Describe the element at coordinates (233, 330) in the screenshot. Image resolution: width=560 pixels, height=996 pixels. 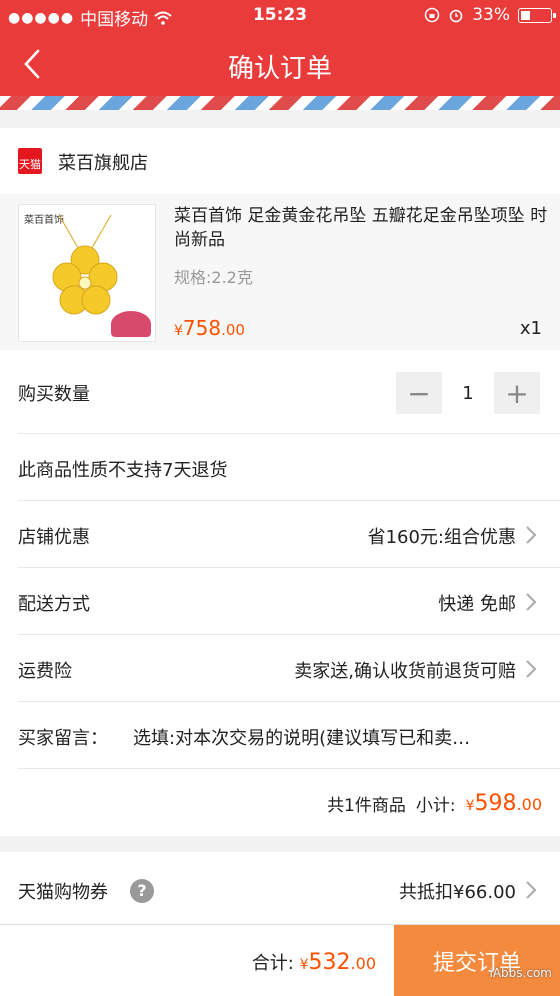
I see `price-dec: .00` at that location.